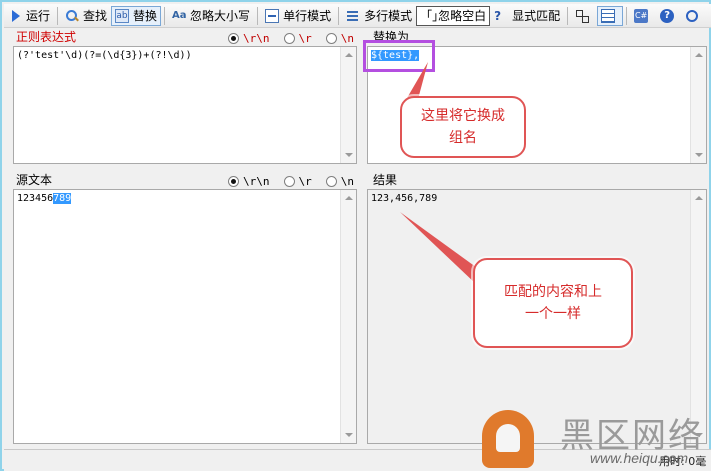  Describe the element at coordinates (639, 458) in the screenshot. I see `watermark-url: www.heiqu.com` at that location.